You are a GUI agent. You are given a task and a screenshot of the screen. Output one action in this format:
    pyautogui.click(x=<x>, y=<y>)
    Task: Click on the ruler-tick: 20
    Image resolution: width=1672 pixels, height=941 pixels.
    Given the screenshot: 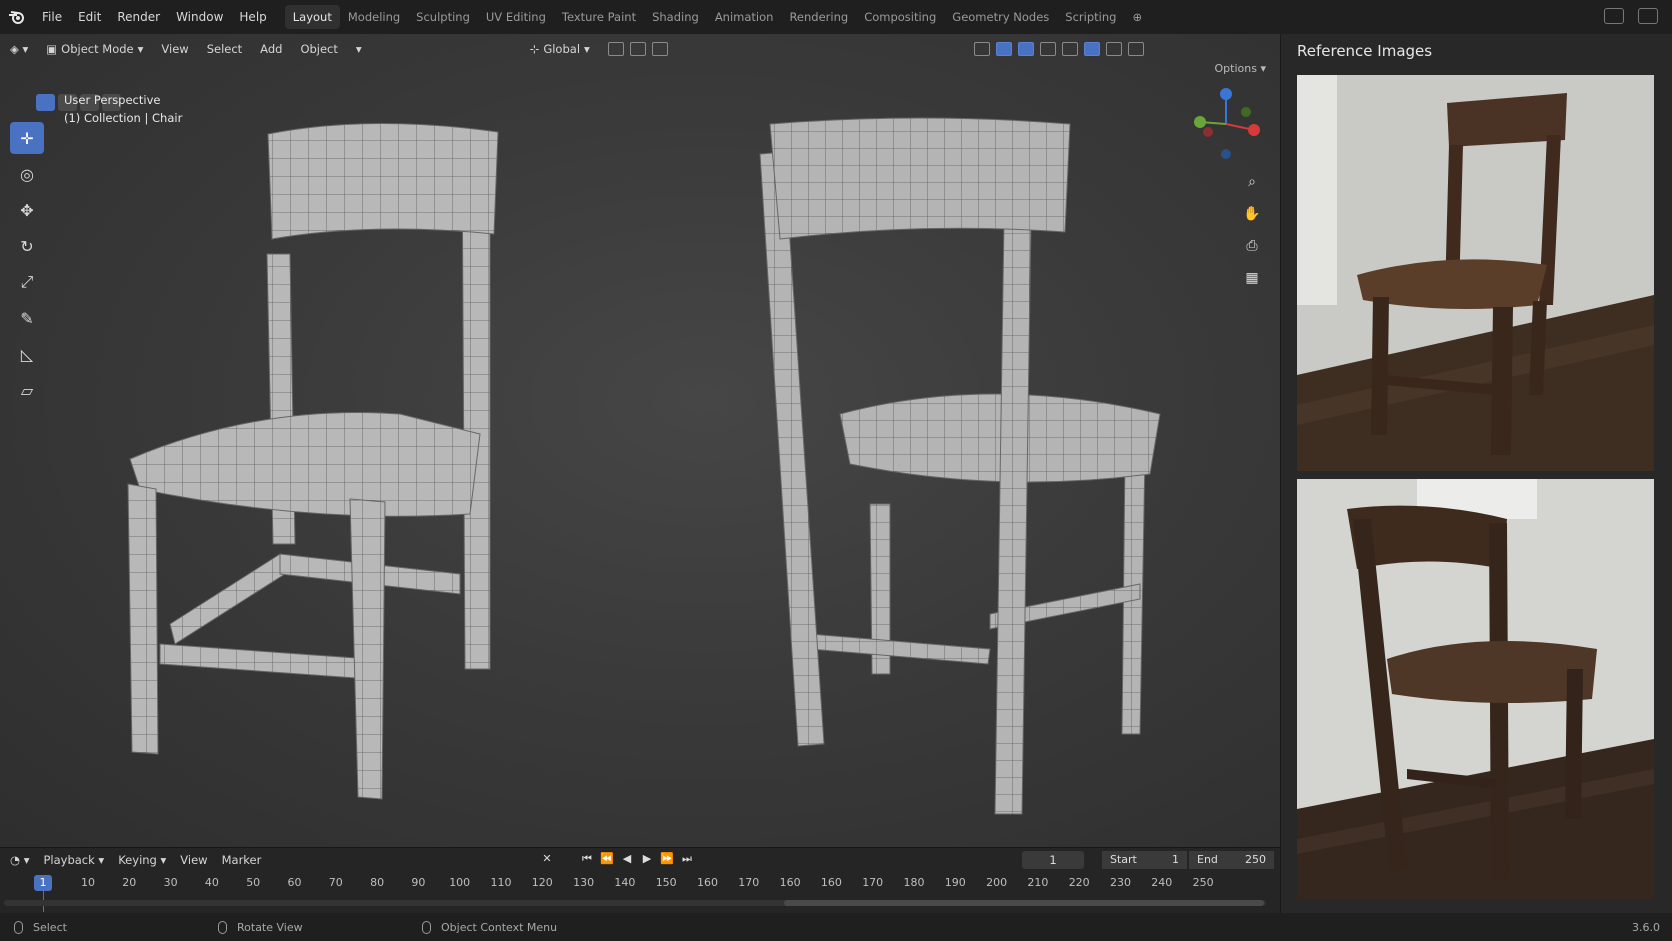 What is the action you would take?
    pyautogui.click(x=129, y=882)
    